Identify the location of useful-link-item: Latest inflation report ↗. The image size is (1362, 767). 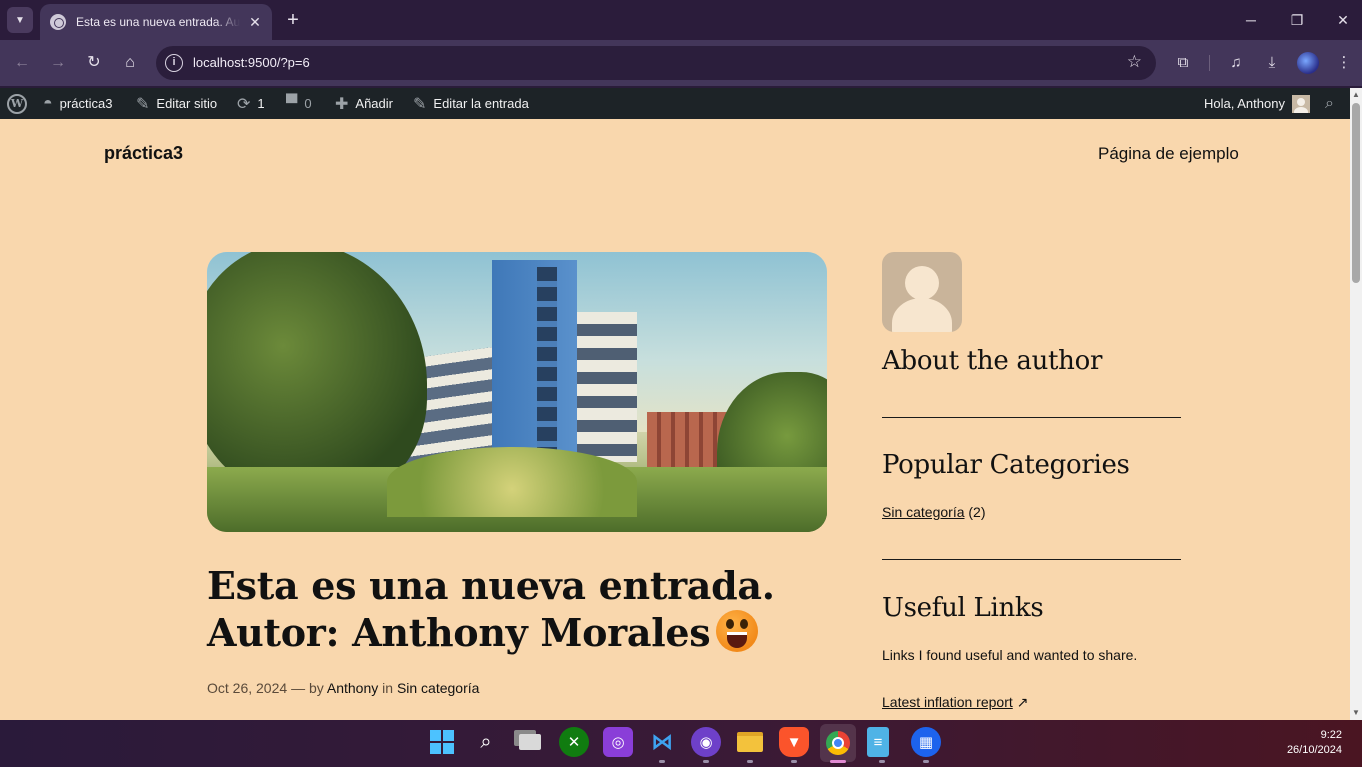
(955, 702).